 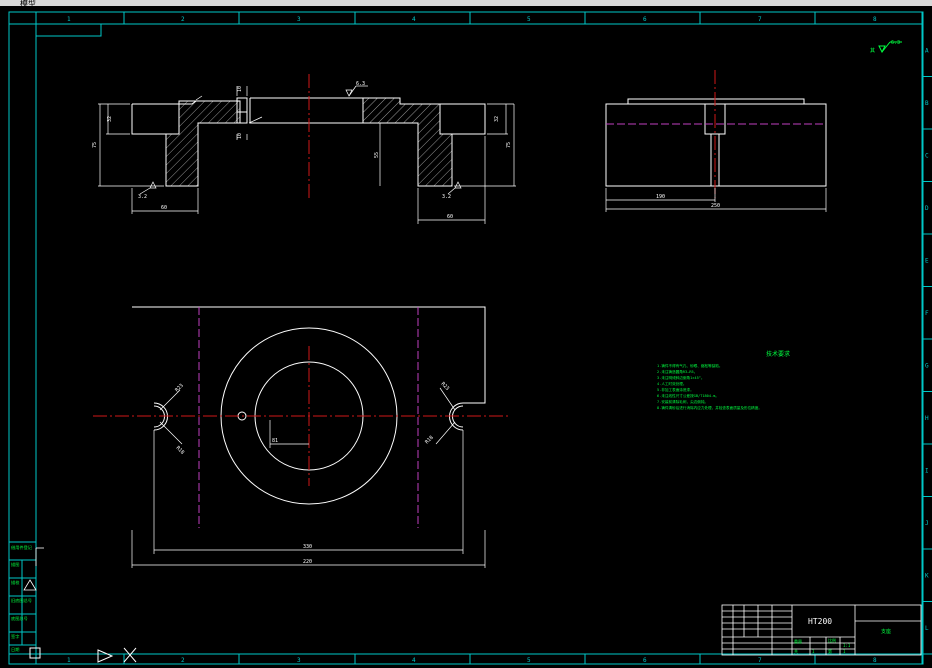 I want to click on title-block-scale: 1:1, so click(x=847, y=645).